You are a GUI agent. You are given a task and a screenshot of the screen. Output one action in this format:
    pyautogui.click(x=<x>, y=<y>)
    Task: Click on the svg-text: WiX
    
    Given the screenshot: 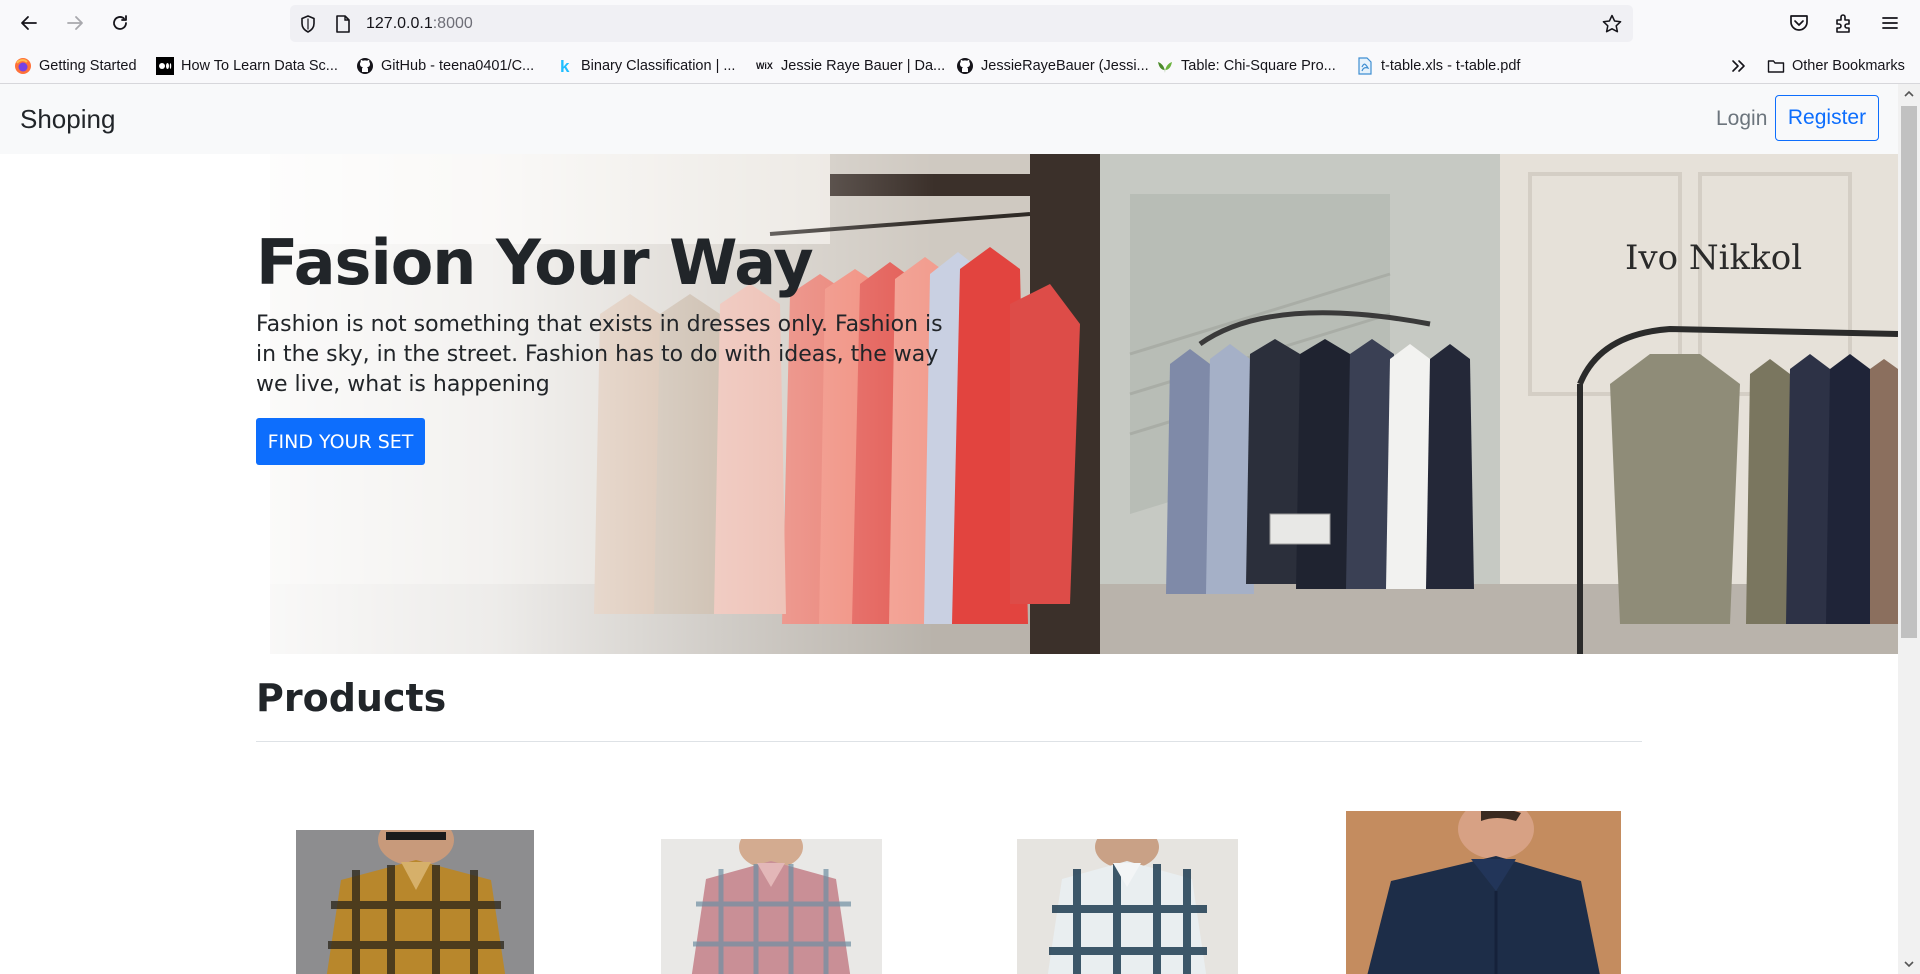 What is the action you would take?
    pyautogui.click(x=764, y=66)
    